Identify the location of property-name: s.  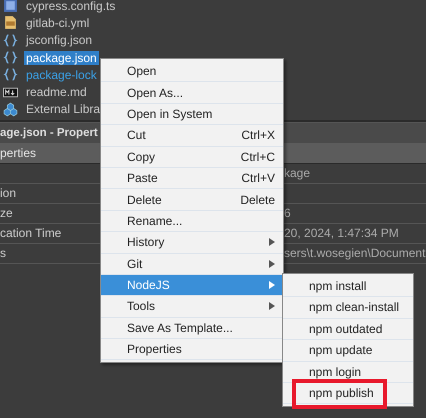
(3, 253).